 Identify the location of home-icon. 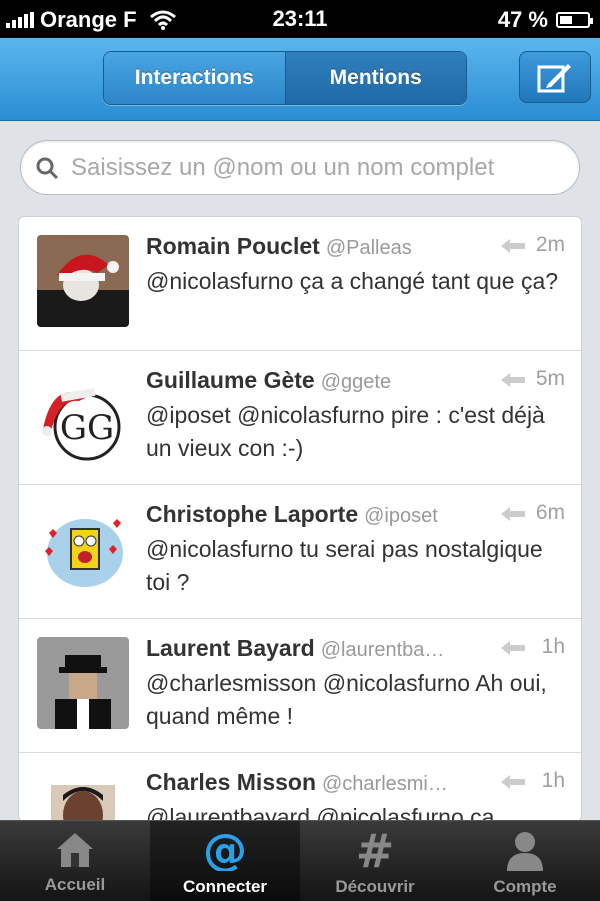
(75, 850).